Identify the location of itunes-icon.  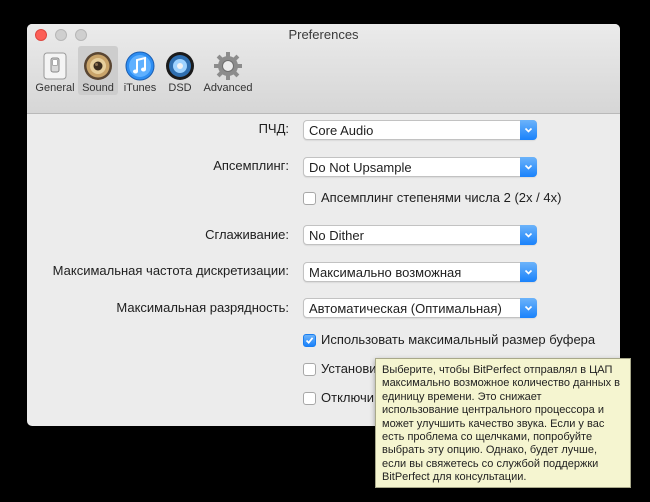
(140, 66).